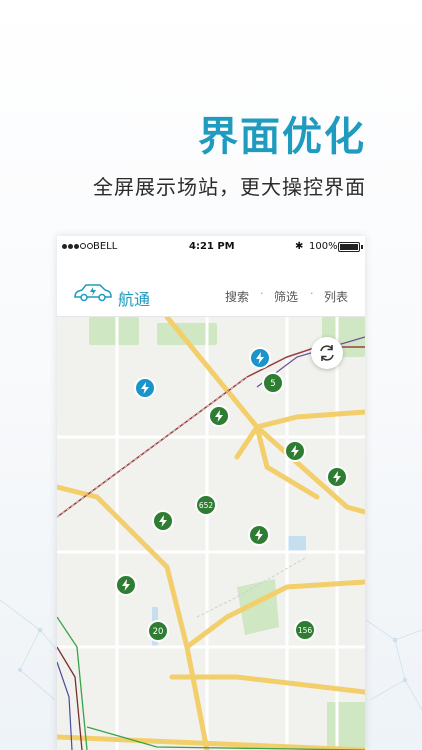 Image resolution: width=422 pixels, height=750 pixels. I want to click on search-link: 搜索, so click(237, 296).